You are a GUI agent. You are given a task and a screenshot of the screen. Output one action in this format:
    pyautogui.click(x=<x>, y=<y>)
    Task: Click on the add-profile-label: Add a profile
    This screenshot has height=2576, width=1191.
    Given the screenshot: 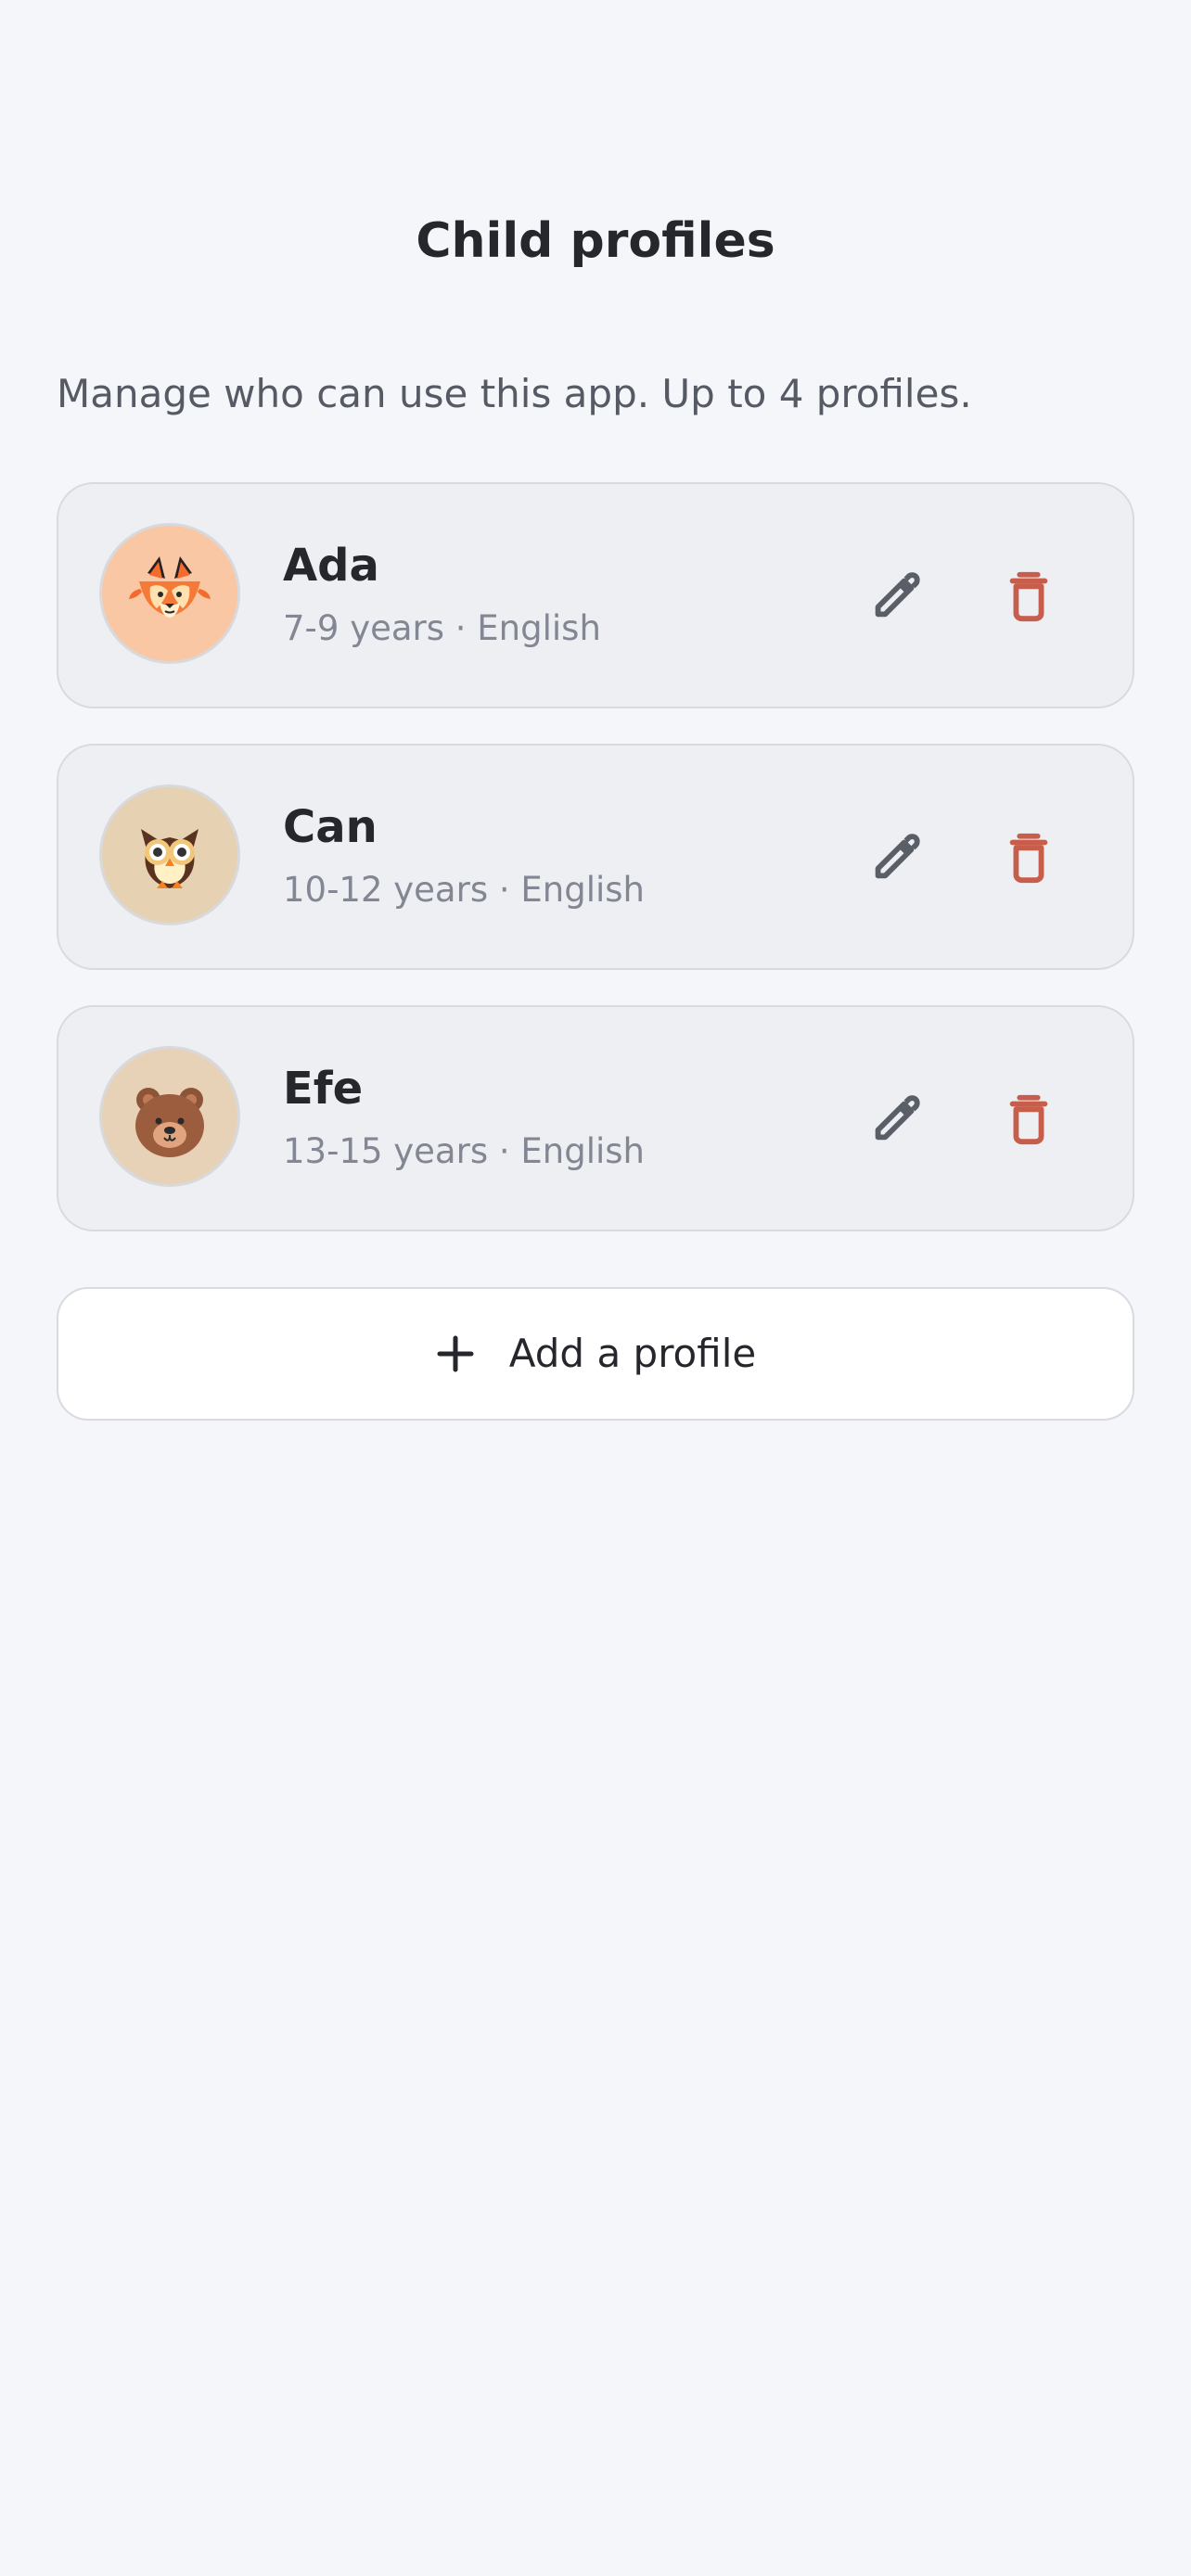 What is the action you would take?
    pyautogui.click(x=632, y=1353)
    